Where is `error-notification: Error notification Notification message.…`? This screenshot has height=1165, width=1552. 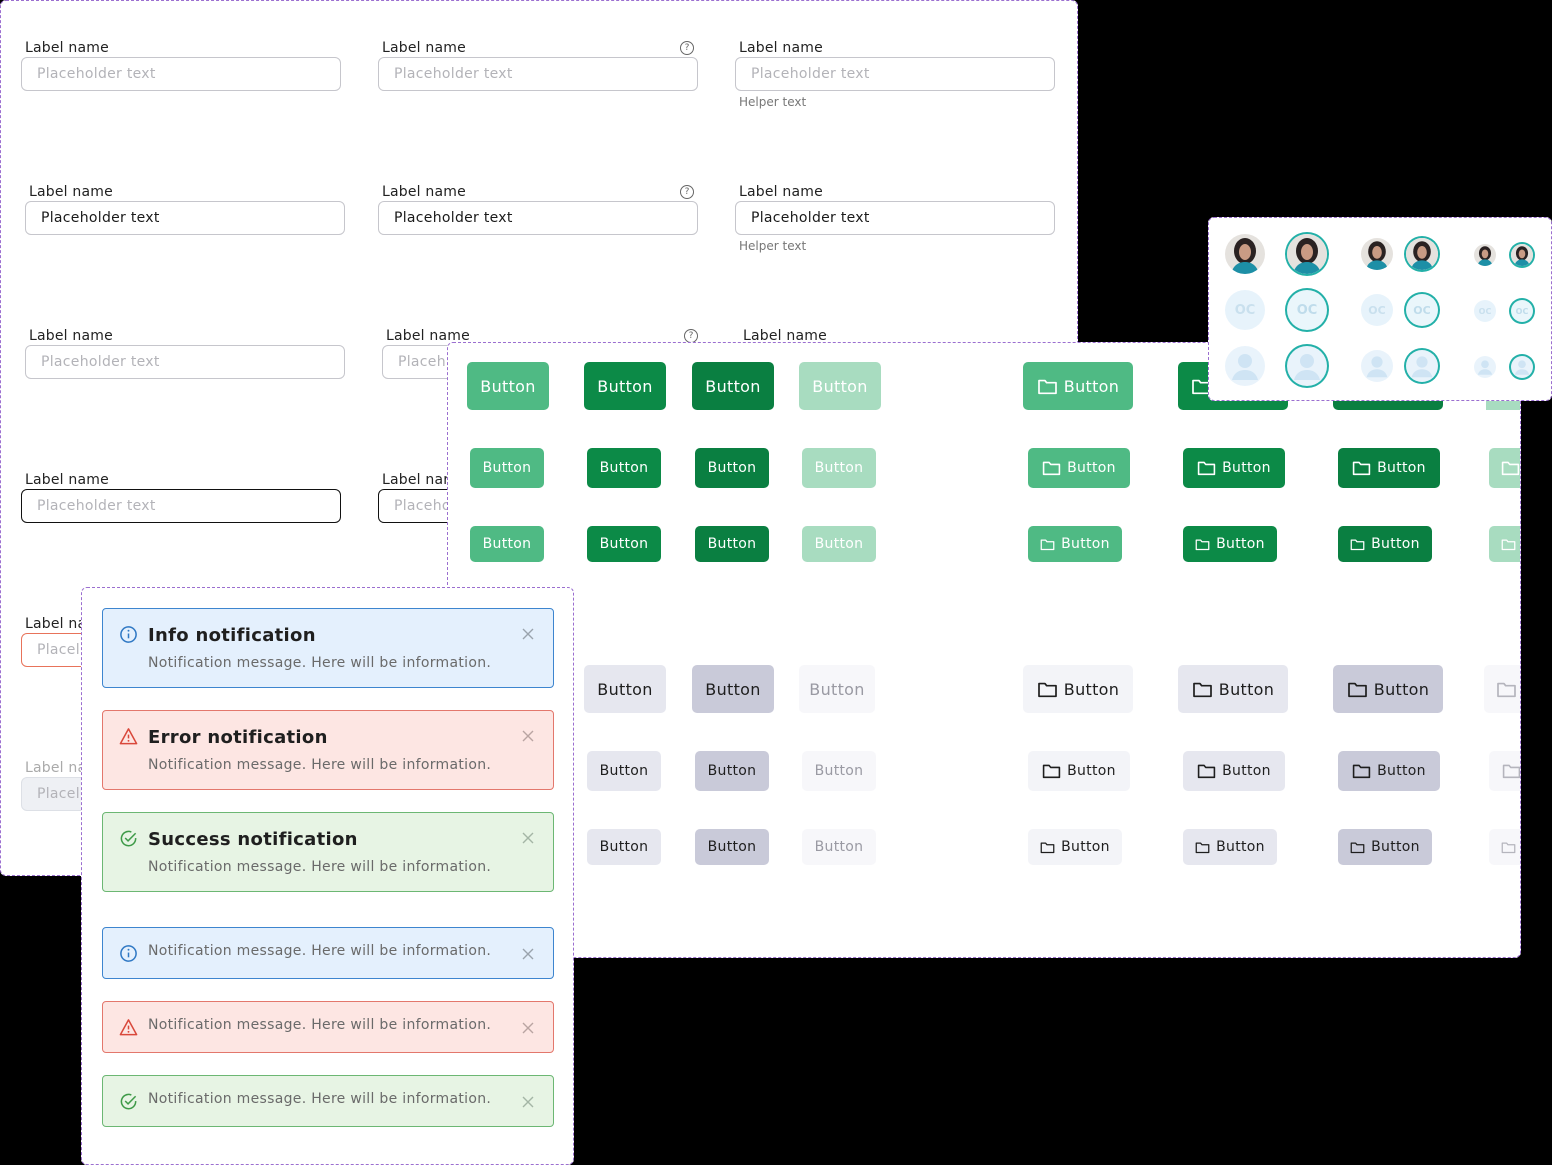 error-notification: Error notification Notification message.… is located at coordinates (328, 750).